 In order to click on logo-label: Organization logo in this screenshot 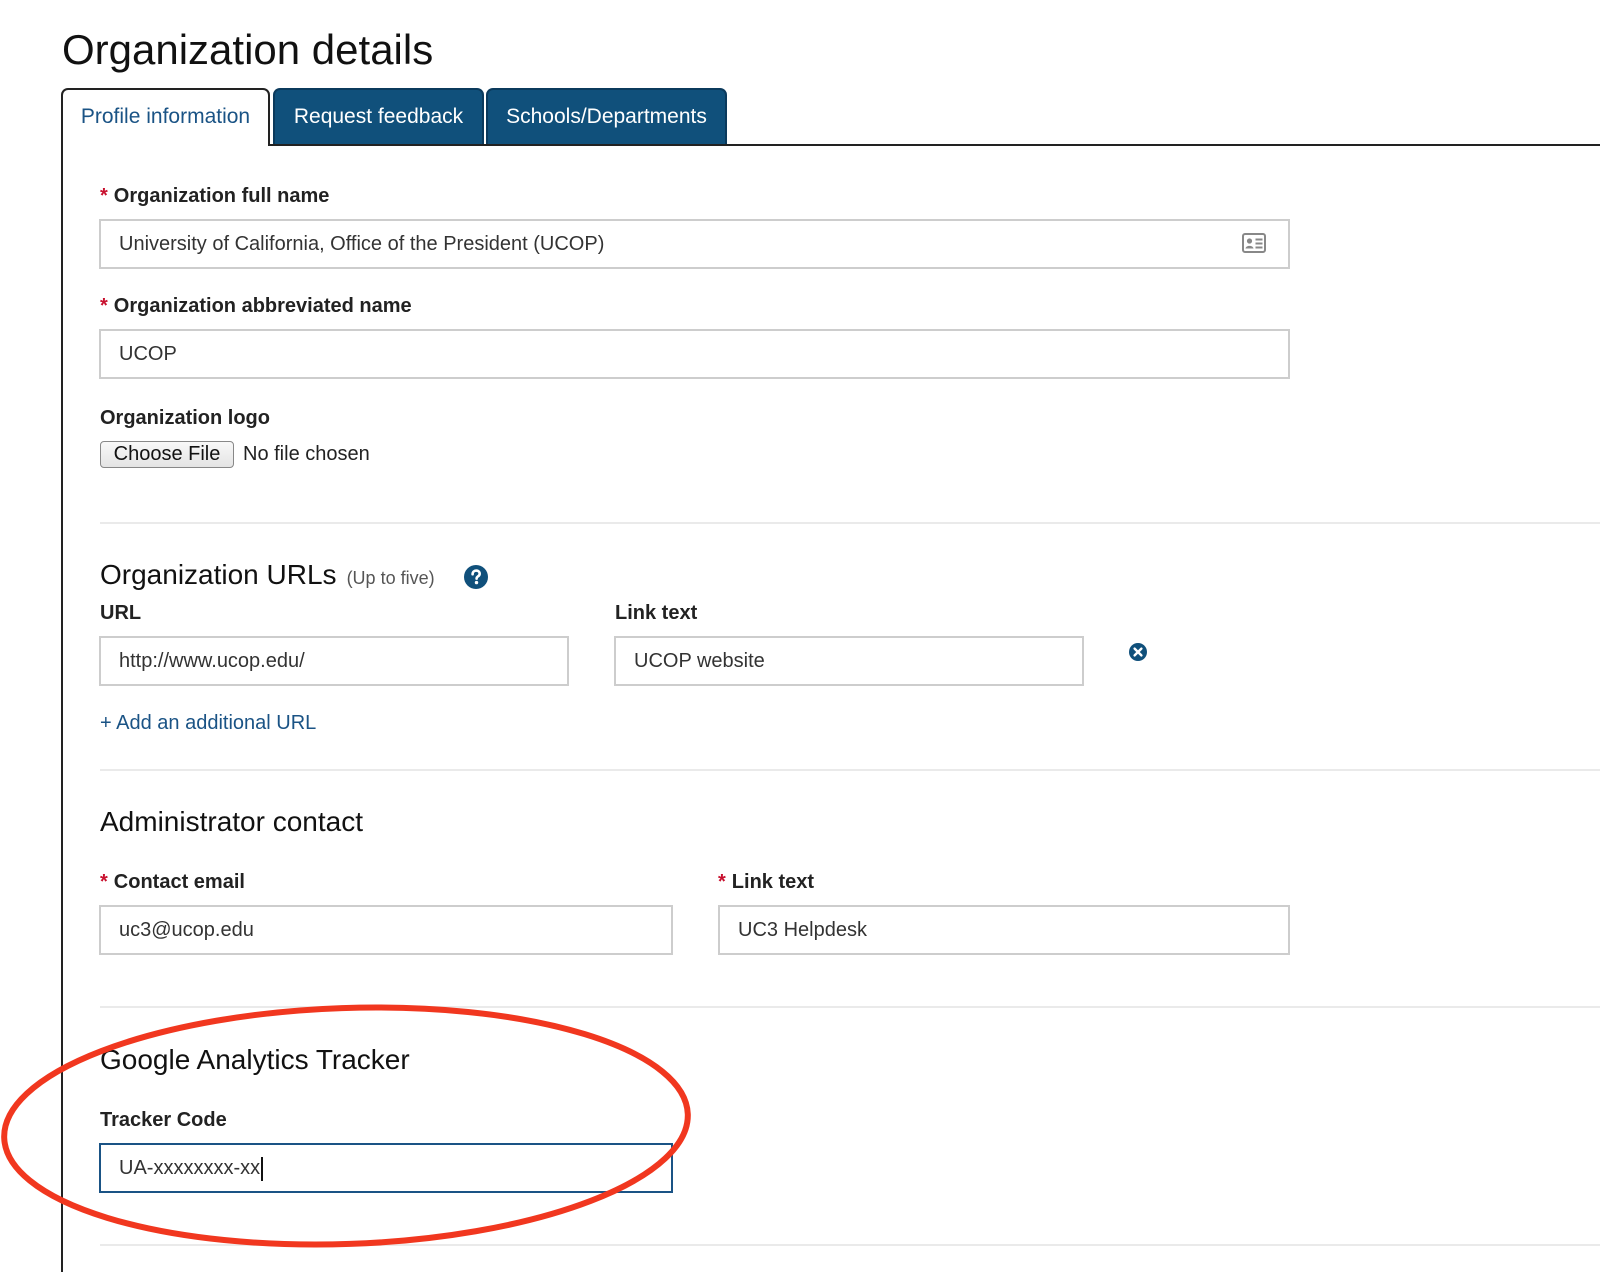, I will do `click(185, 418)`.